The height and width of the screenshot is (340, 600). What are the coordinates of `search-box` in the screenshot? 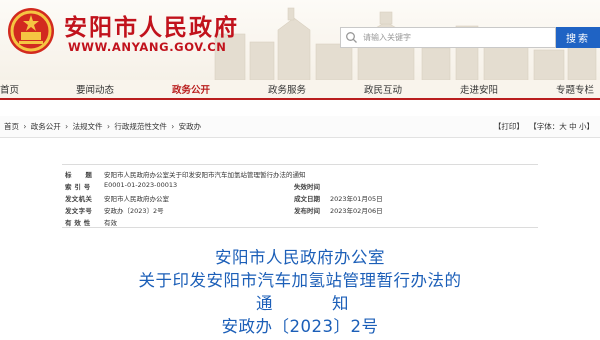 It's located at (448, 37).